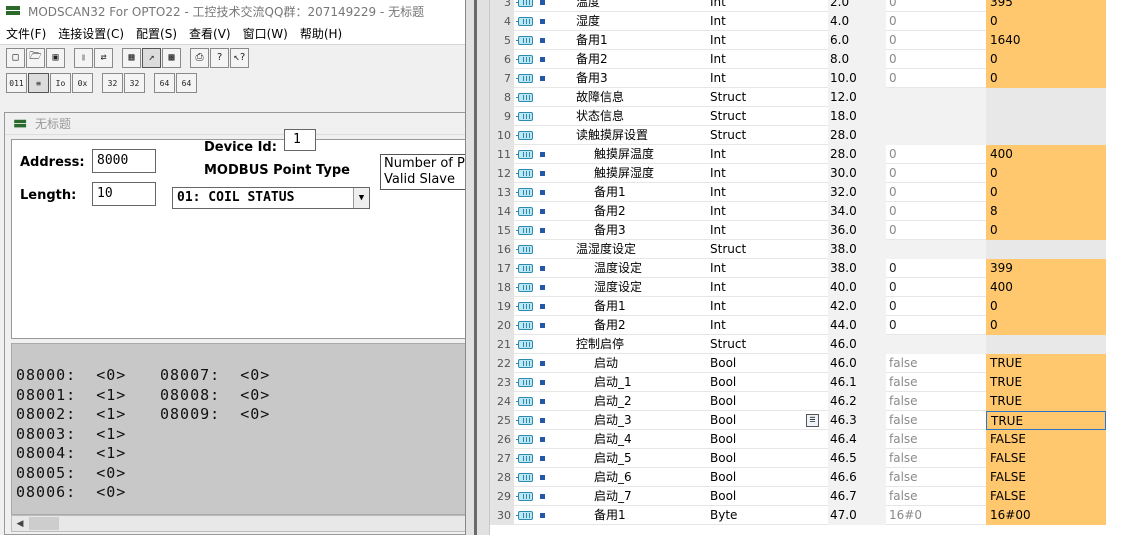 The height and width of the screenshot is (535, 1133). What do you see at coordinates (811, 287) in the screenshot?
I see `watch-row: 18 湿度设定 Int 40.0 0 400` at bounding box center [811, 287].